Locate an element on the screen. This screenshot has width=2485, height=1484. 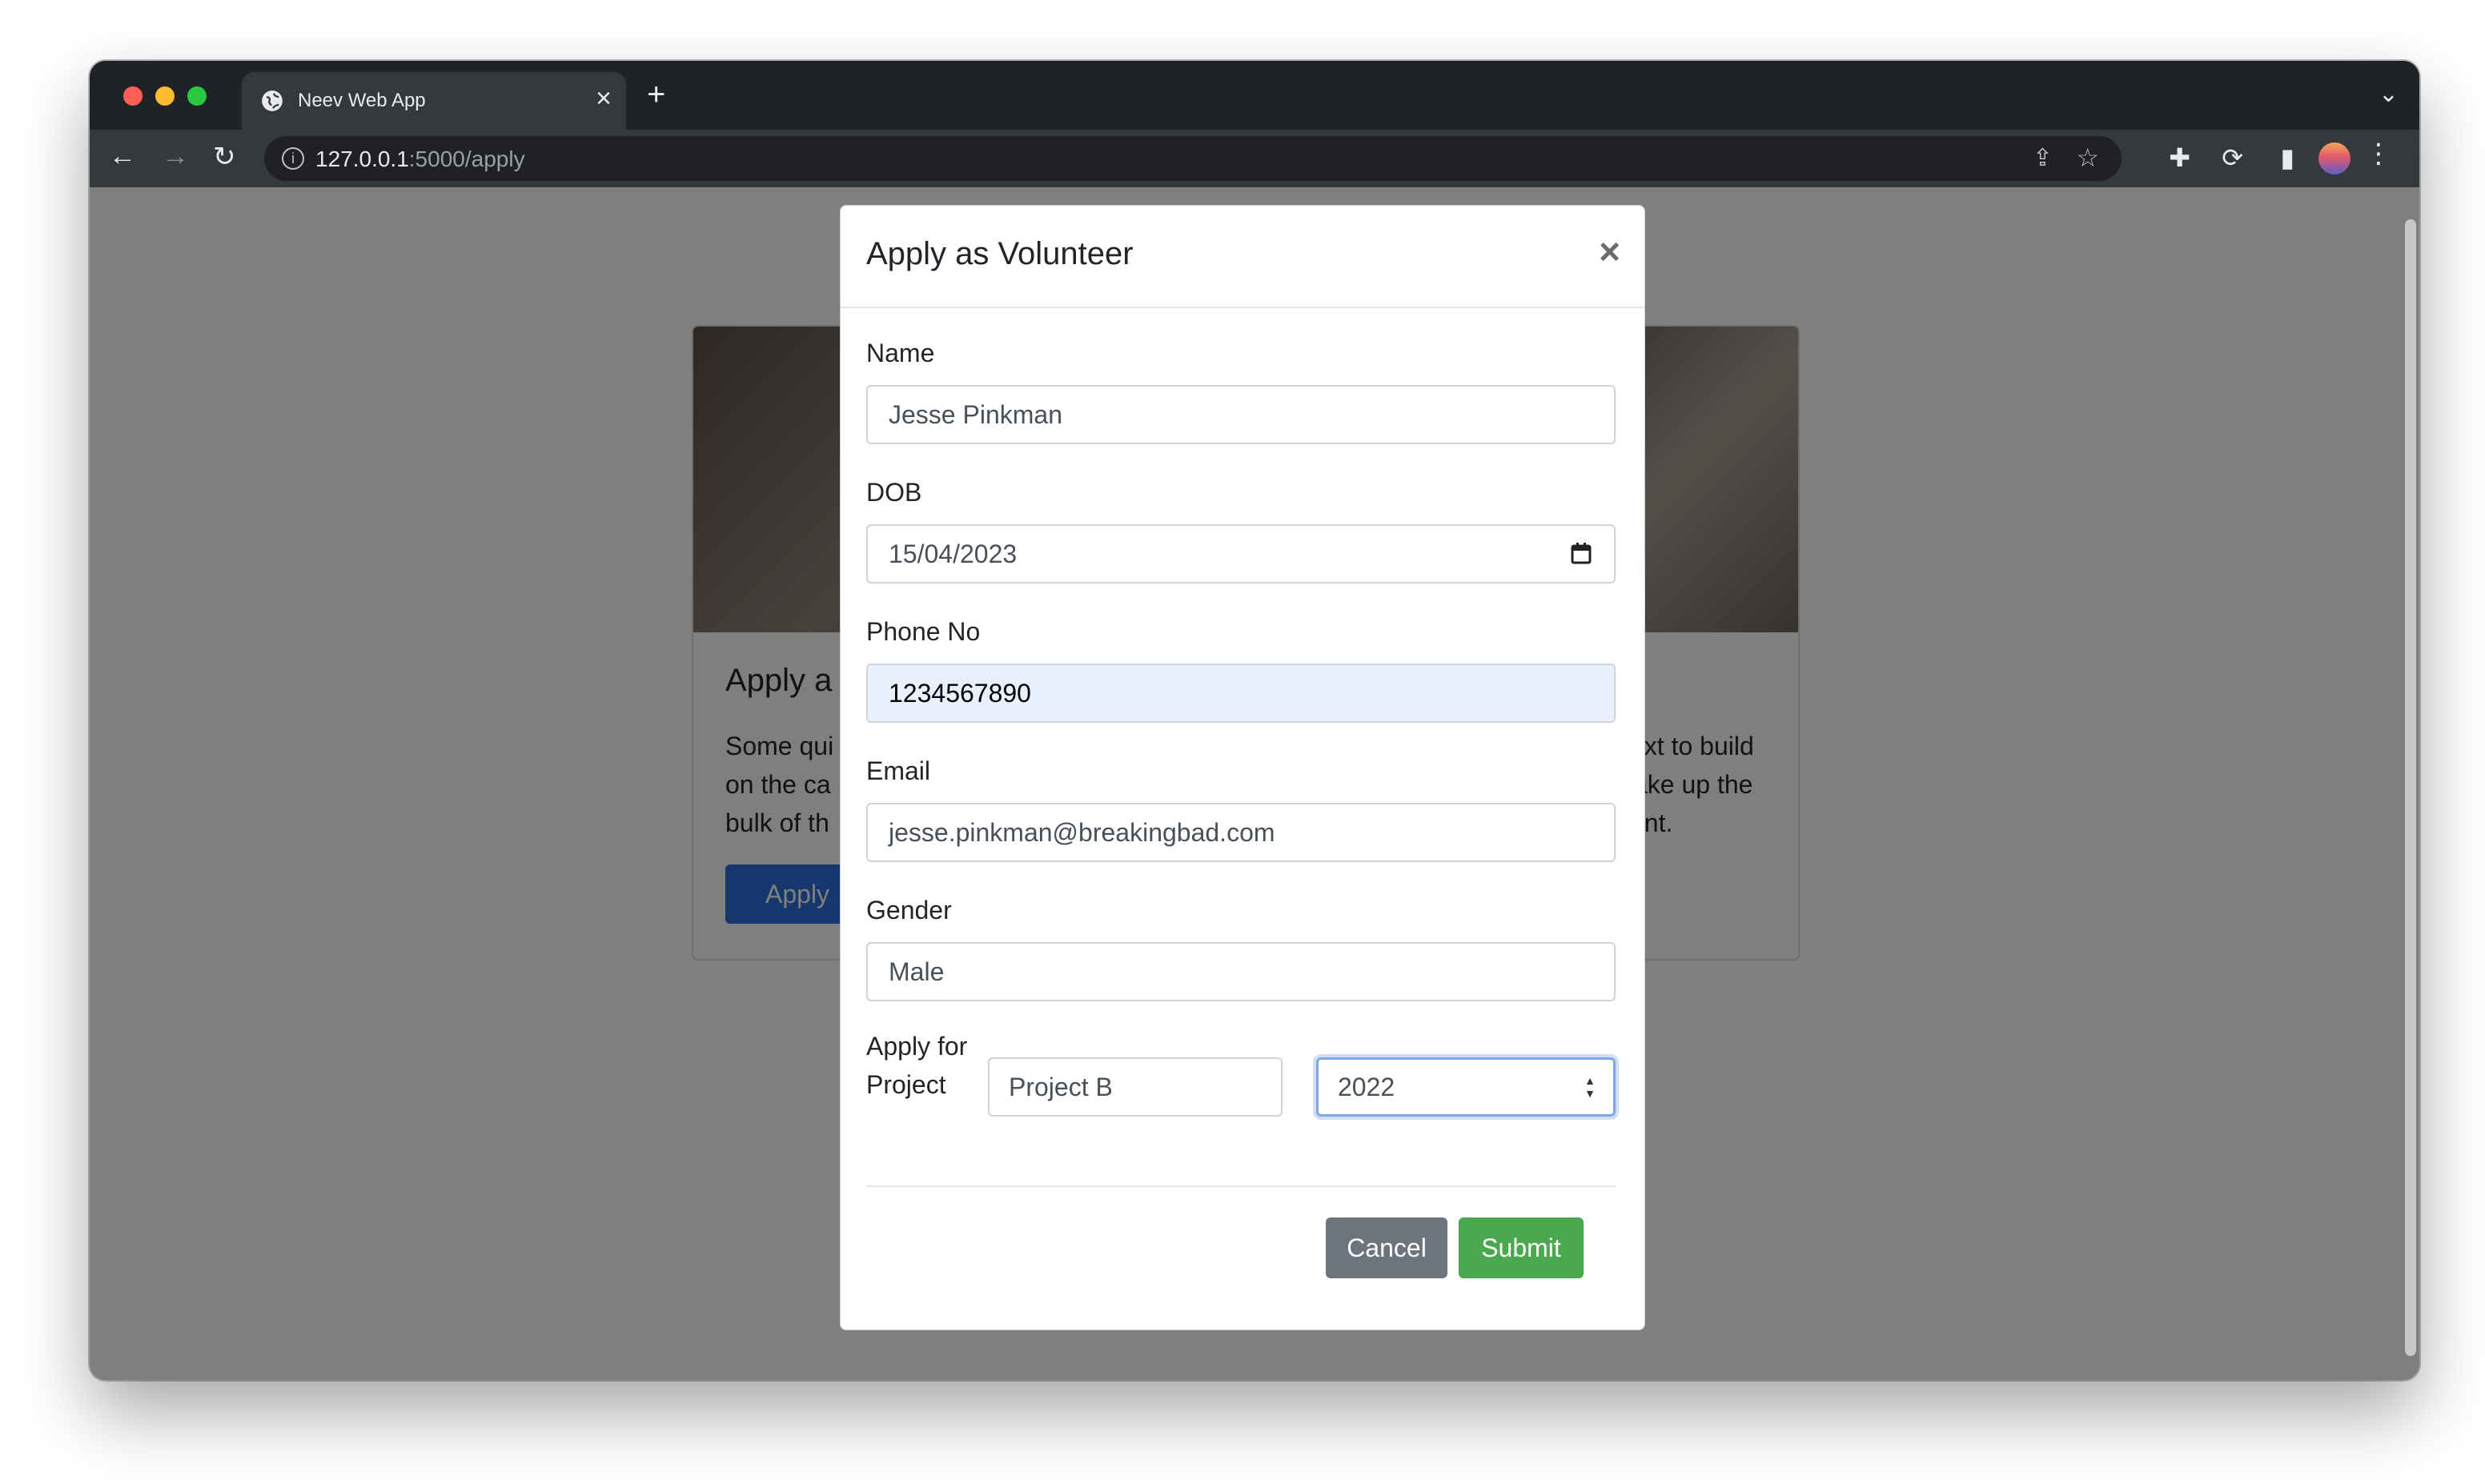
tab-strip: Neev Web App × + ⌄ is located at coordinates (1254, 95).